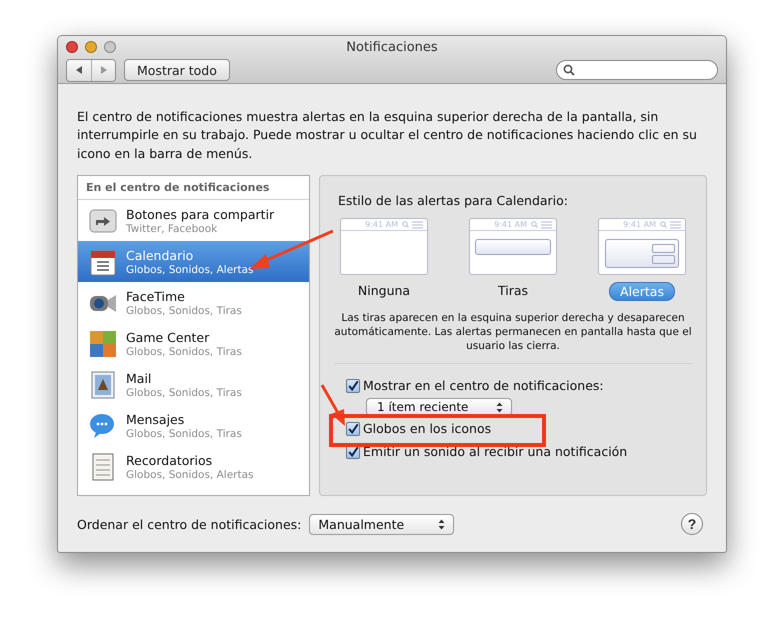 The image size is (782, 631). I want to click on show-all-button: Mostrar todo, so click(177, 70).